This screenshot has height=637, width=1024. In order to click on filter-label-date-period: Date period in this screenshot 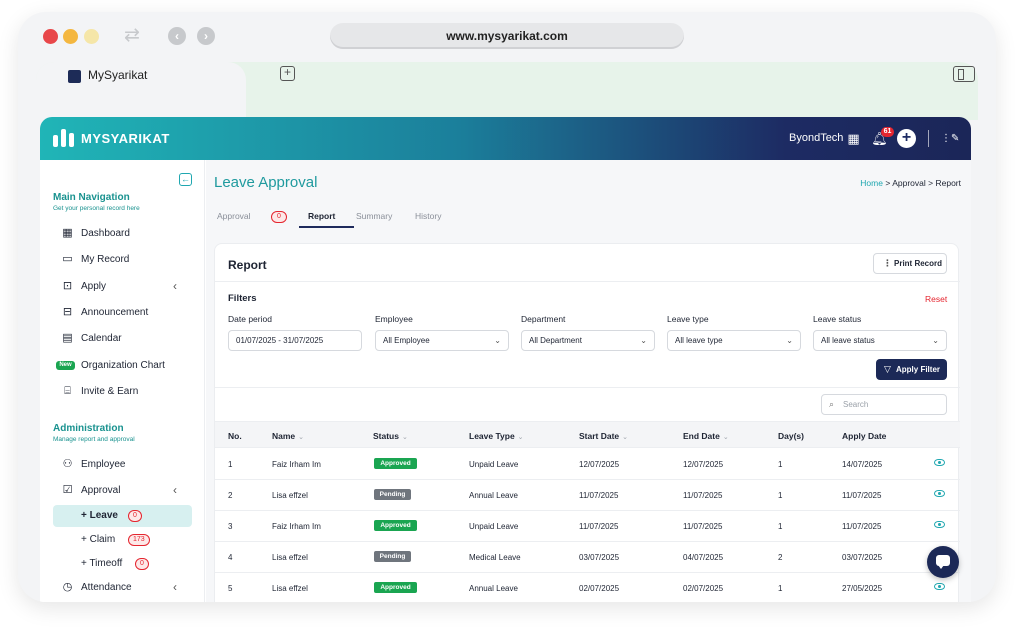, I will do `click(250, 319)`.